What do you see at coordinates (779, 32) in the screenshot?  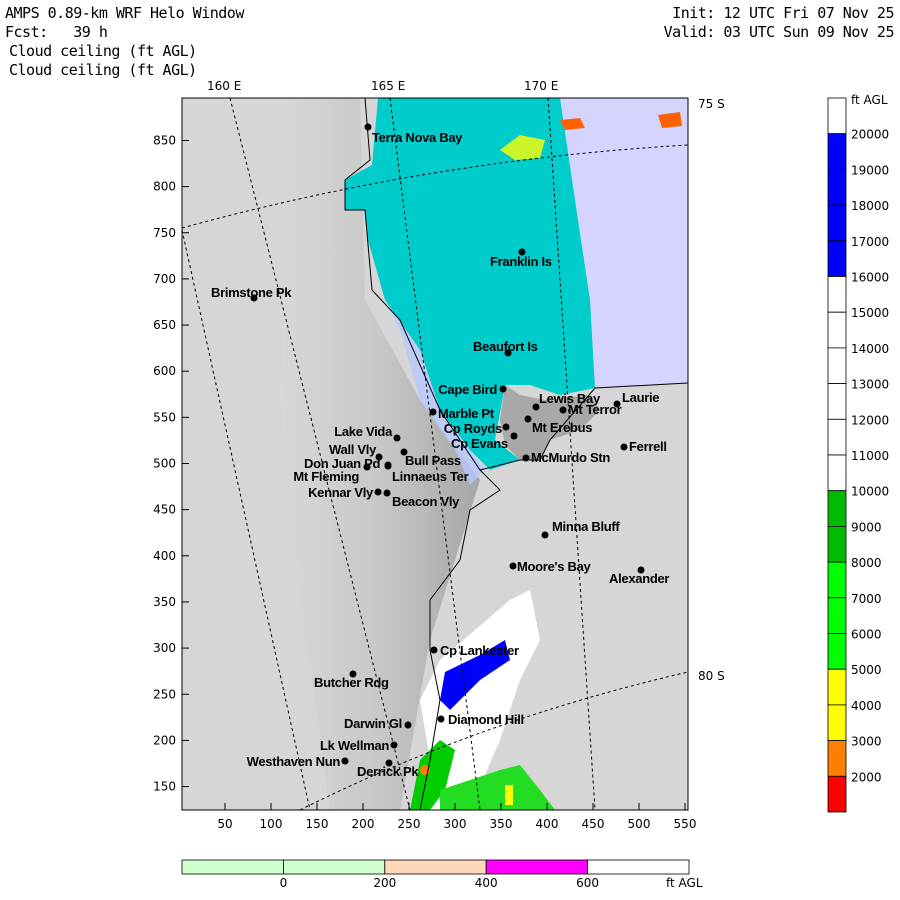 I see `valid-time: Valid: 03 UTC Sun 09 Nov 25` at bounding box center [779, 32].